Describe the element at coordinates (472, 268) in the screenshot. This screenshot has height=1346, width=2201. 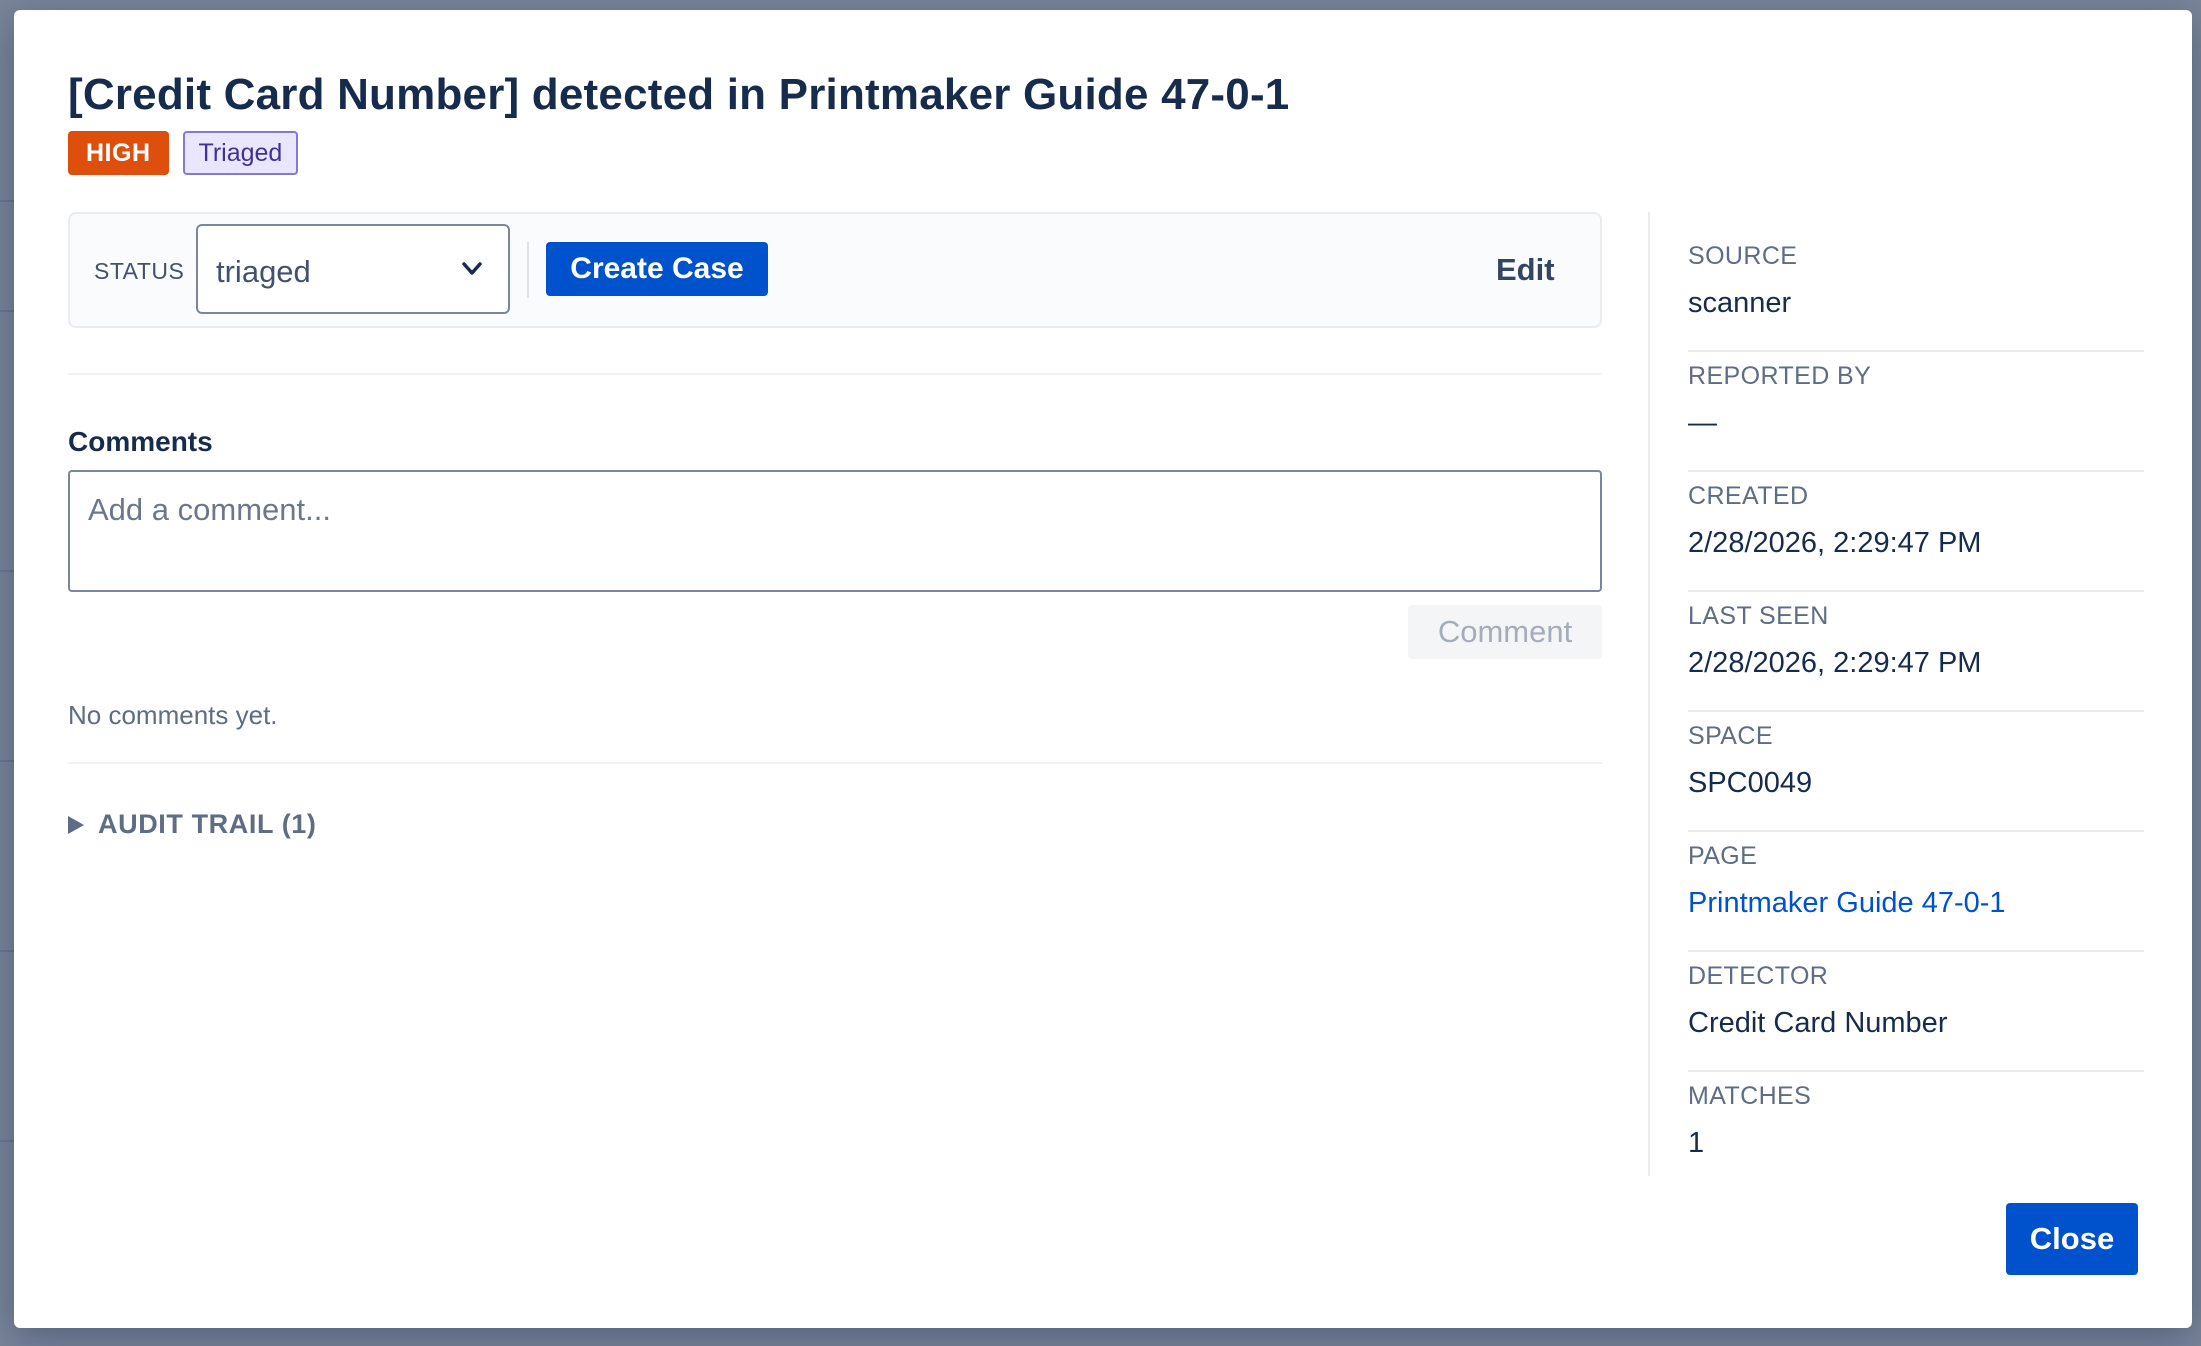
I see `chevron-down-icon` at that location.